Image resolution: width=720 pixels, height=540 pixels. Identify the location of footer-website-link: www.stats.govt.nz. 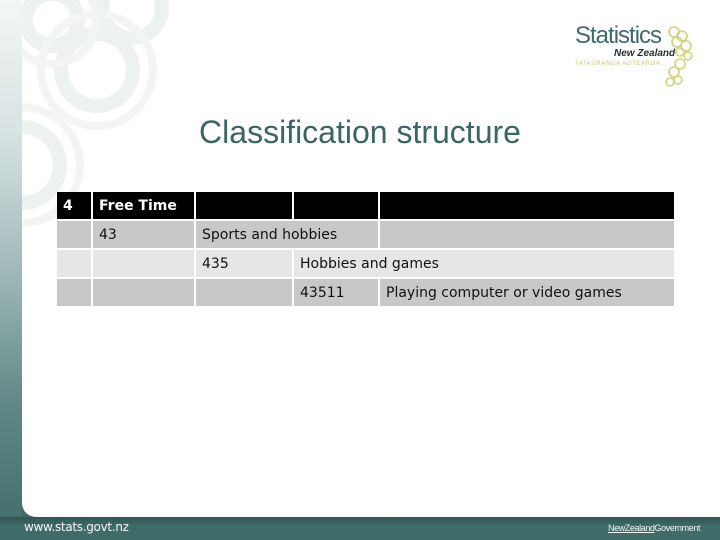
(76, 527).